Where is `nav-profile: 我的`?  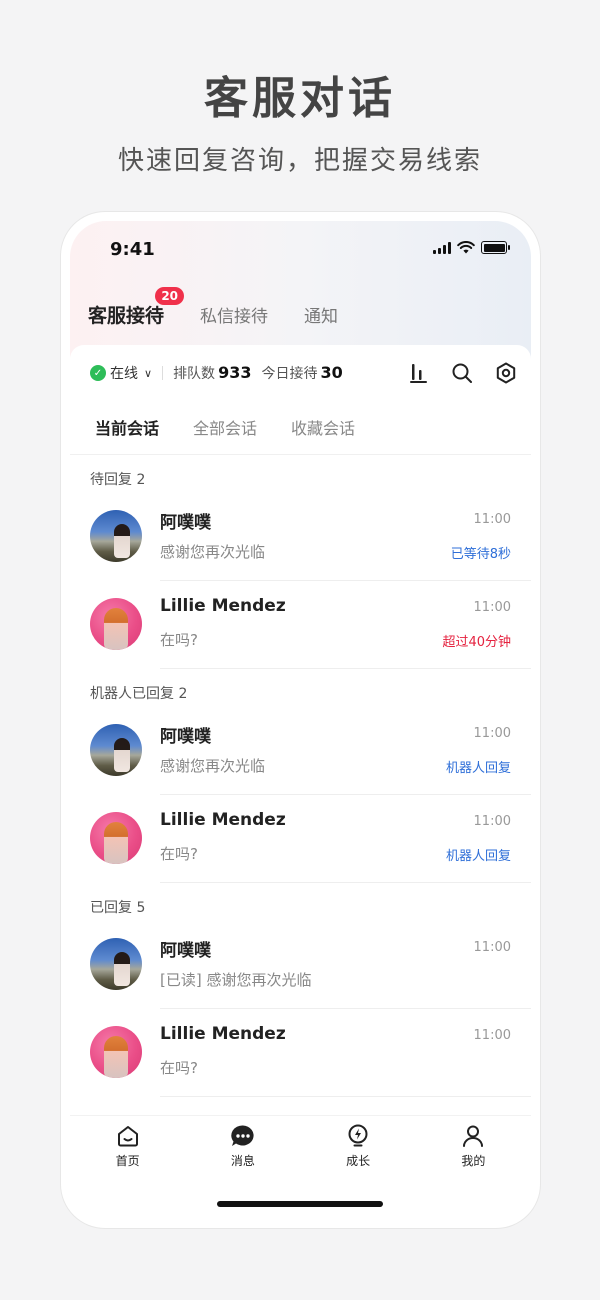
nav-profile: 我的 is located at coordinates (473, 1145).